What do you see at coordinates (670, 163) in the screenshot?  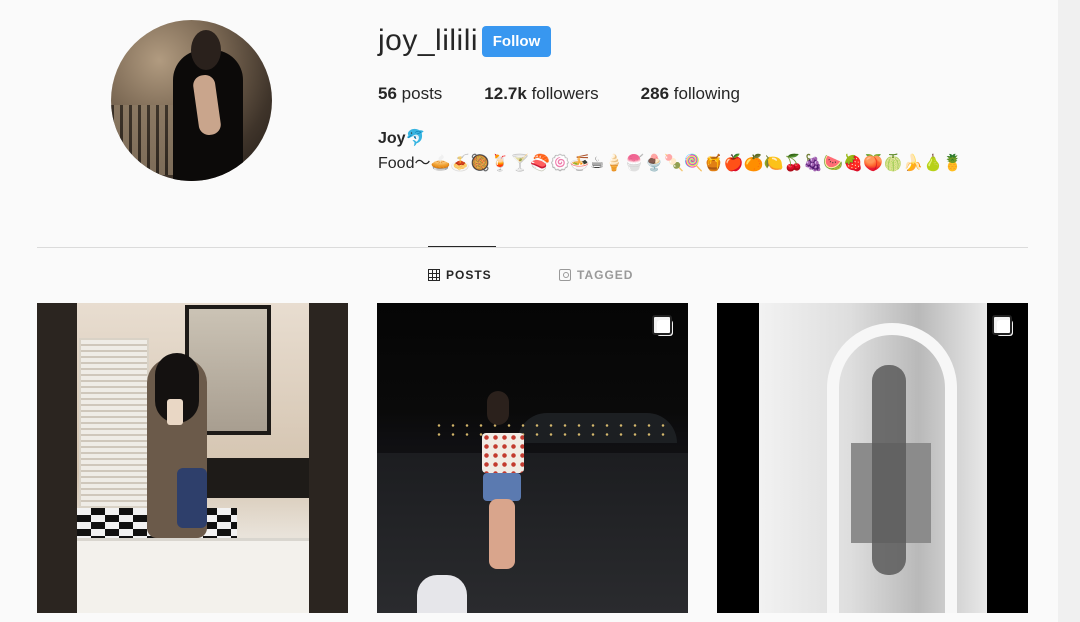 I see `profile-bio: Food～🥧🍝🥘🍹🍸🍣🍥🍜☕🍦🍧🍨🍡🍭🍯🍎🍊🍋🍒🍇🍉🍓🍑🍈🍌🍐🍍` at bounding box center [670, 163].